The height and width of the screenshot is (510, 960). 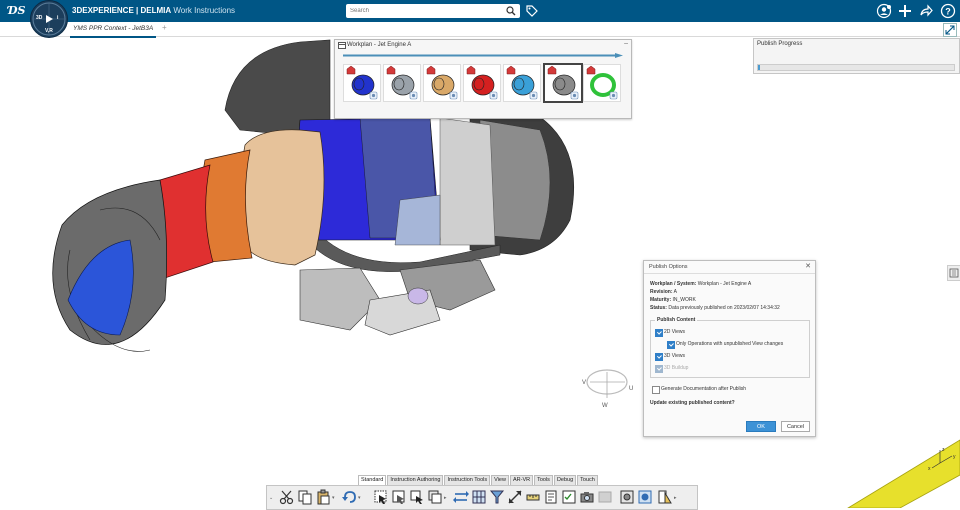 What do you see at coordinates (271, 498) in the screenshot?
I see `chevron-down-icon: ⌄` at bounding box center [271, 498].